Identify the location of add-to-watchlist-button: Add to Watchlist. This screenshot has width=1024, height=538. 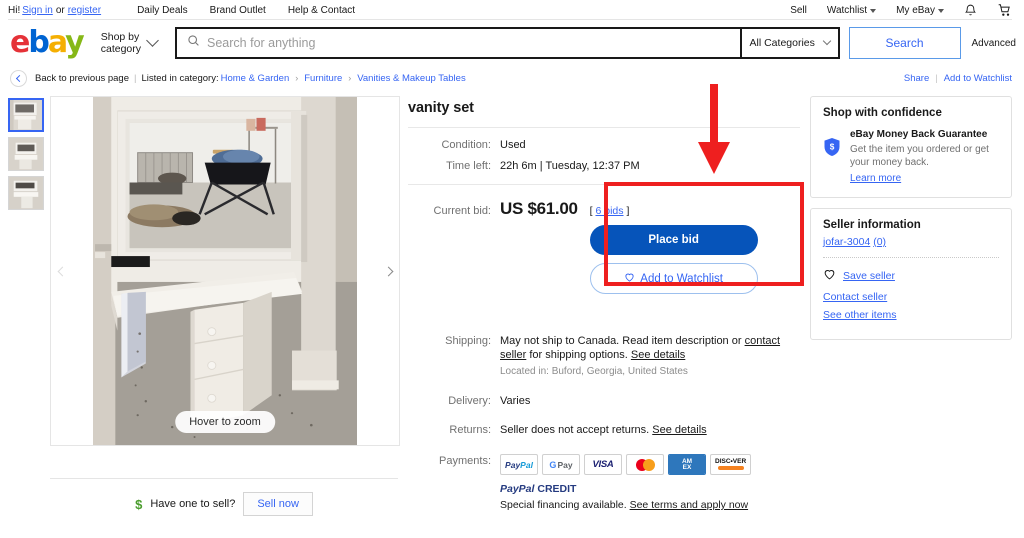
(673, 278).